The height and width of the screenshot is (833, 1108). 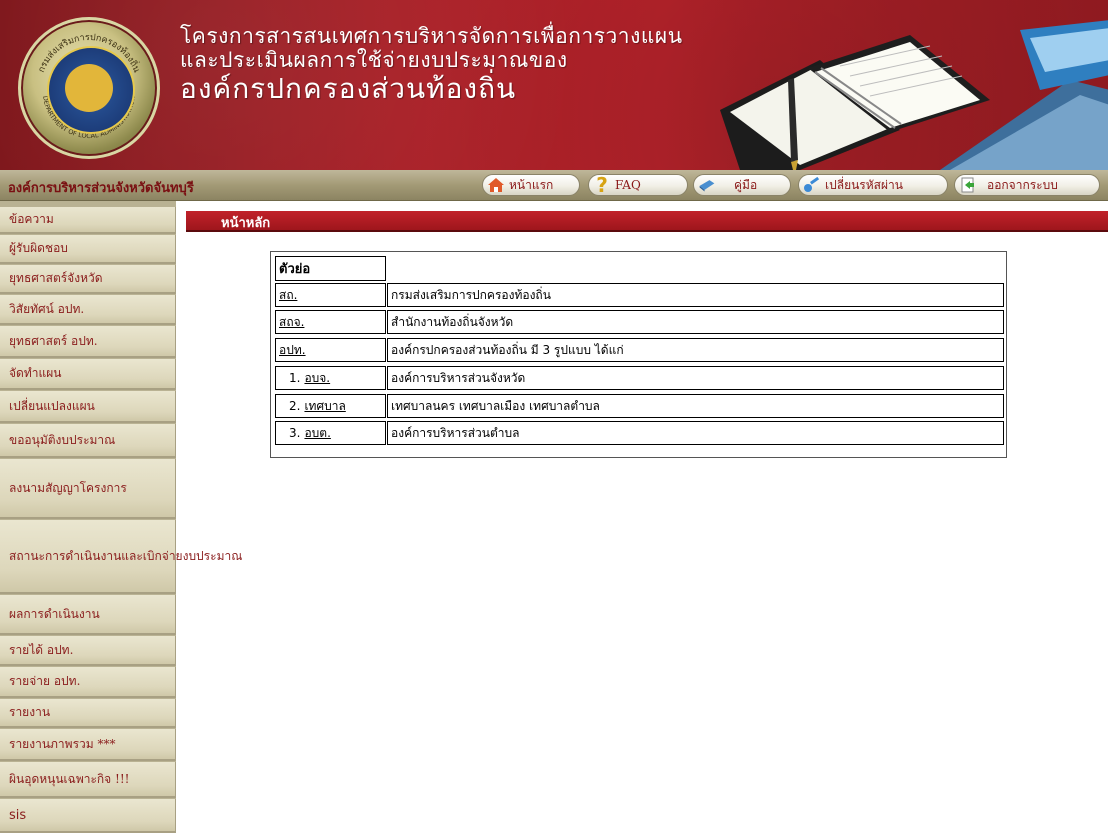 I want to click on faq-button: ? FAQ, so click(x=638, y=185).